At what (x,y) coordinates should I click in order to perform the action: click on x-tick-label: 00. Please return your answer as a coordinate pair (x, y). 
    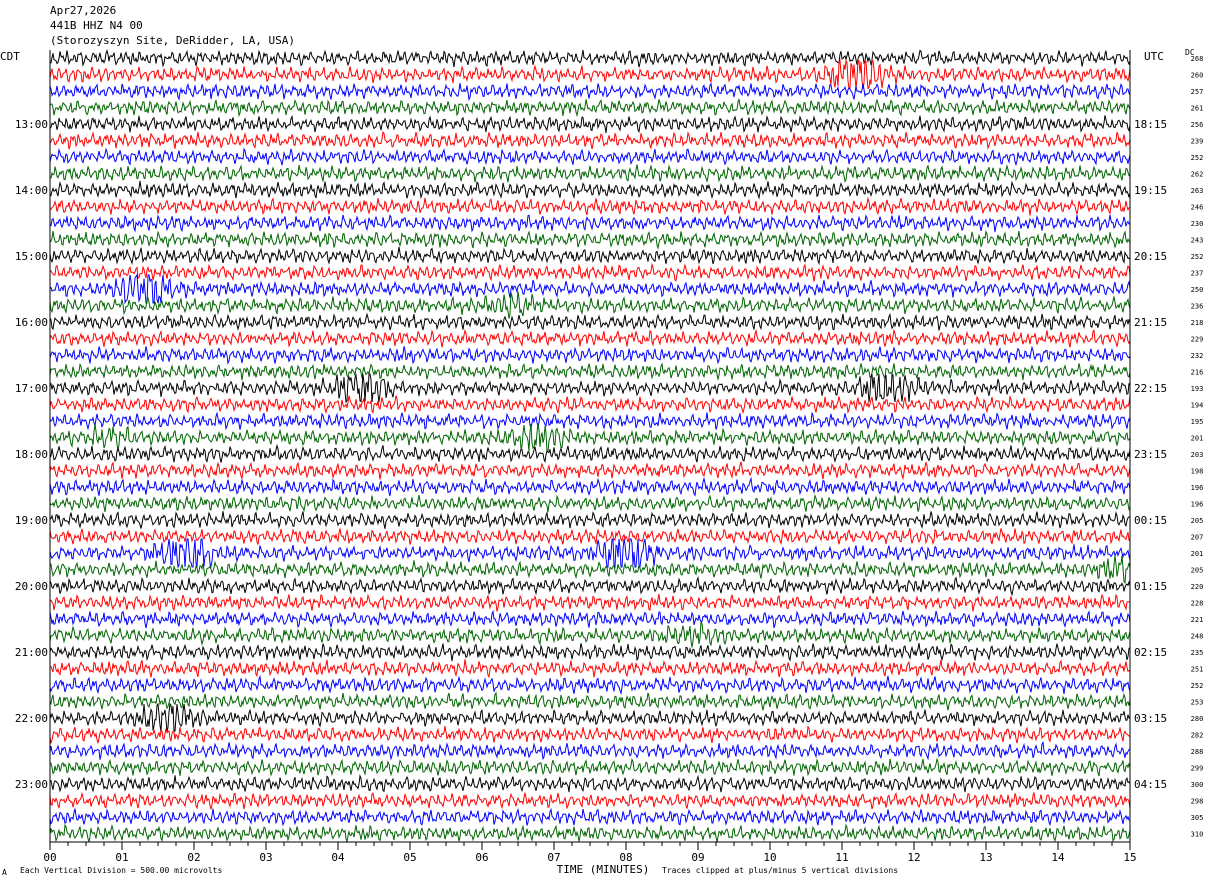
    Looking at the image, I should click on (49, 857).